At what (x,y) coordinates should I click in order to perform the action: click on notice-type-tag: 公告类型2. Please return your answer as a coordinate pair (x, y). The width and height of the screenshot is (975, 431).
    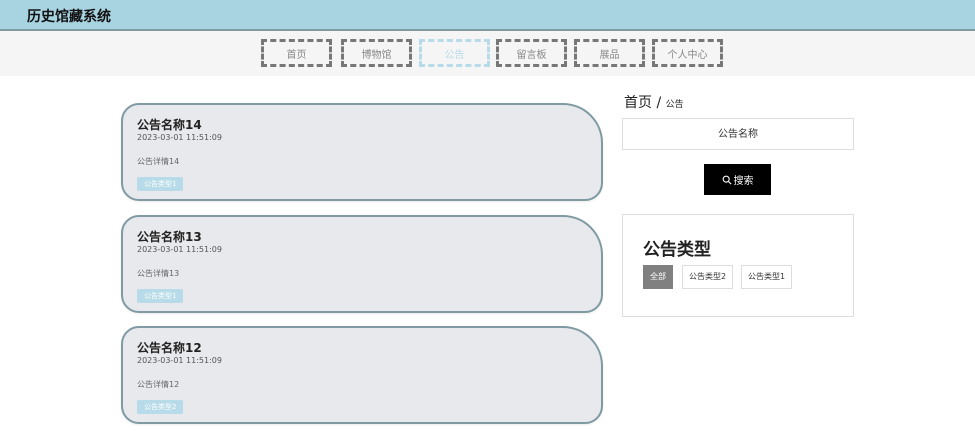
    Looking at the image, I should click on (160, 407).